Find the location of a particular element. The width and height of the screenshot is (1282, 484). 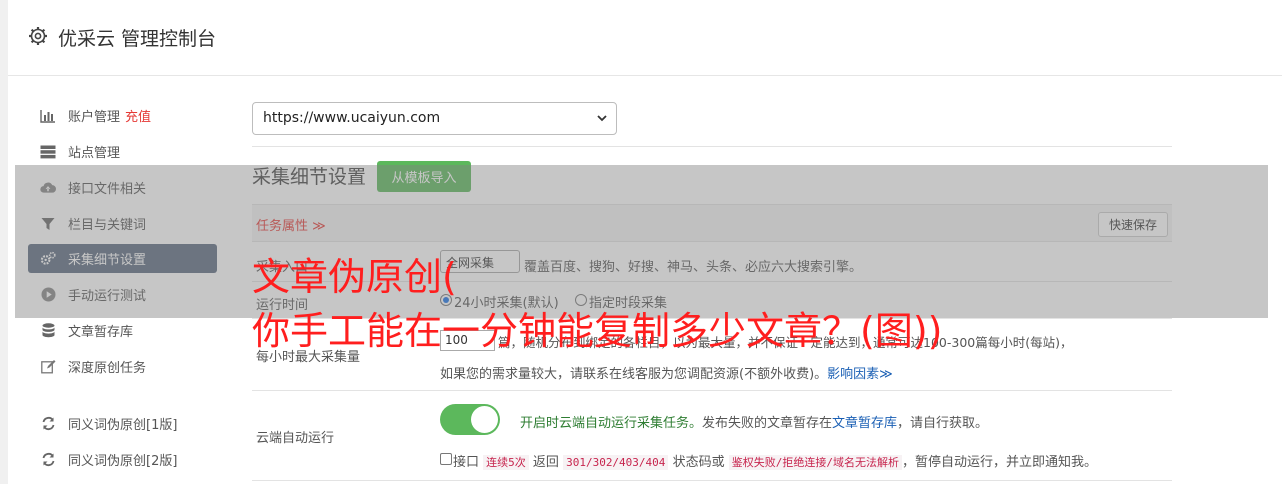

overlay-headline-line1: 文章伪原创( is located at coordinates (354, 277).